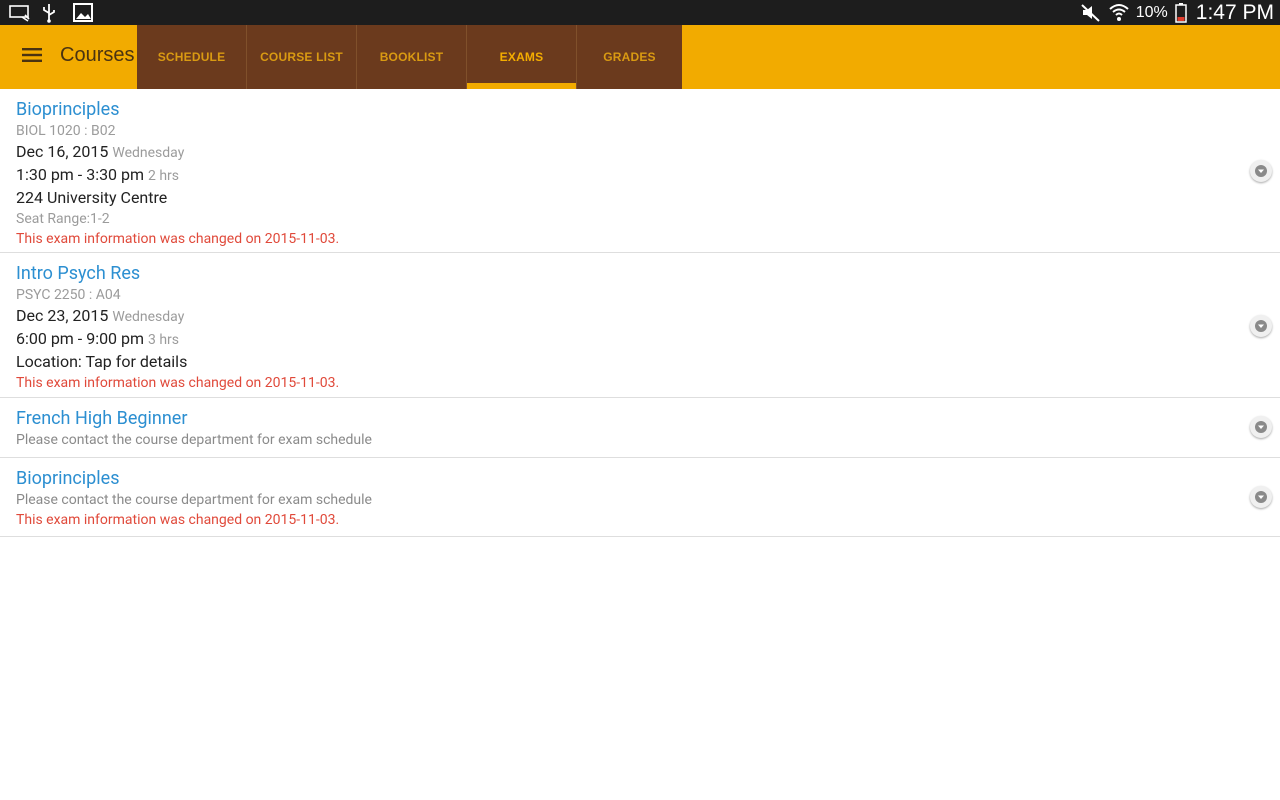 The image size is (1280, 800). I want to click on battery-percent: 10%, so click(1151, 12).